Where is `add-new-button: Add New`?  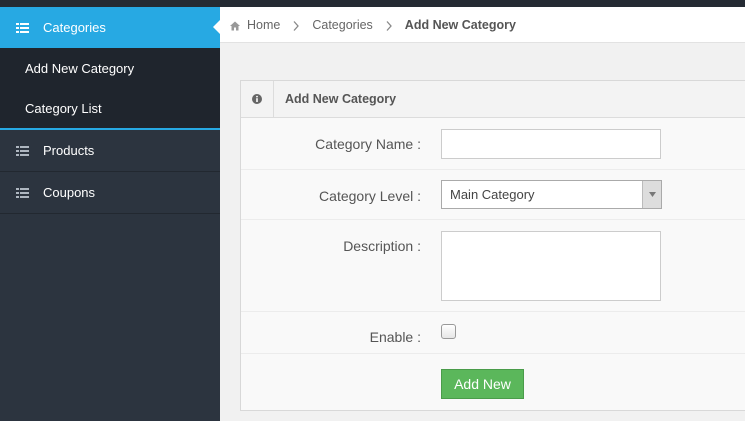 add-new-button: Add New is located at coordinates (482, 384).